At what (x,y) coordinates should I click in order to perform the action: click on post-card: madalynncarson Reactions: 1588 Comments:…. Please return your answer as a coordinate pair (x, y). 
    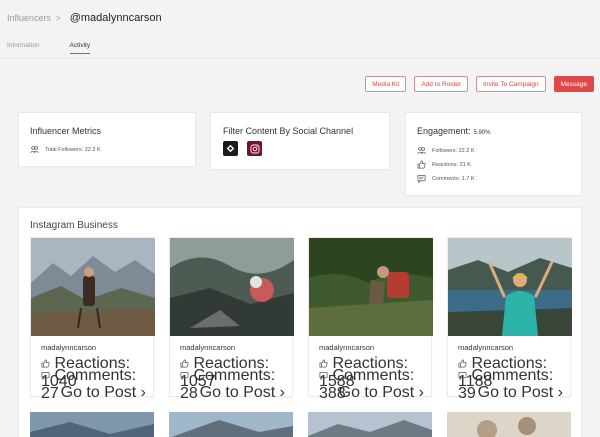
    Looking at the image, I should click on (370, 319).